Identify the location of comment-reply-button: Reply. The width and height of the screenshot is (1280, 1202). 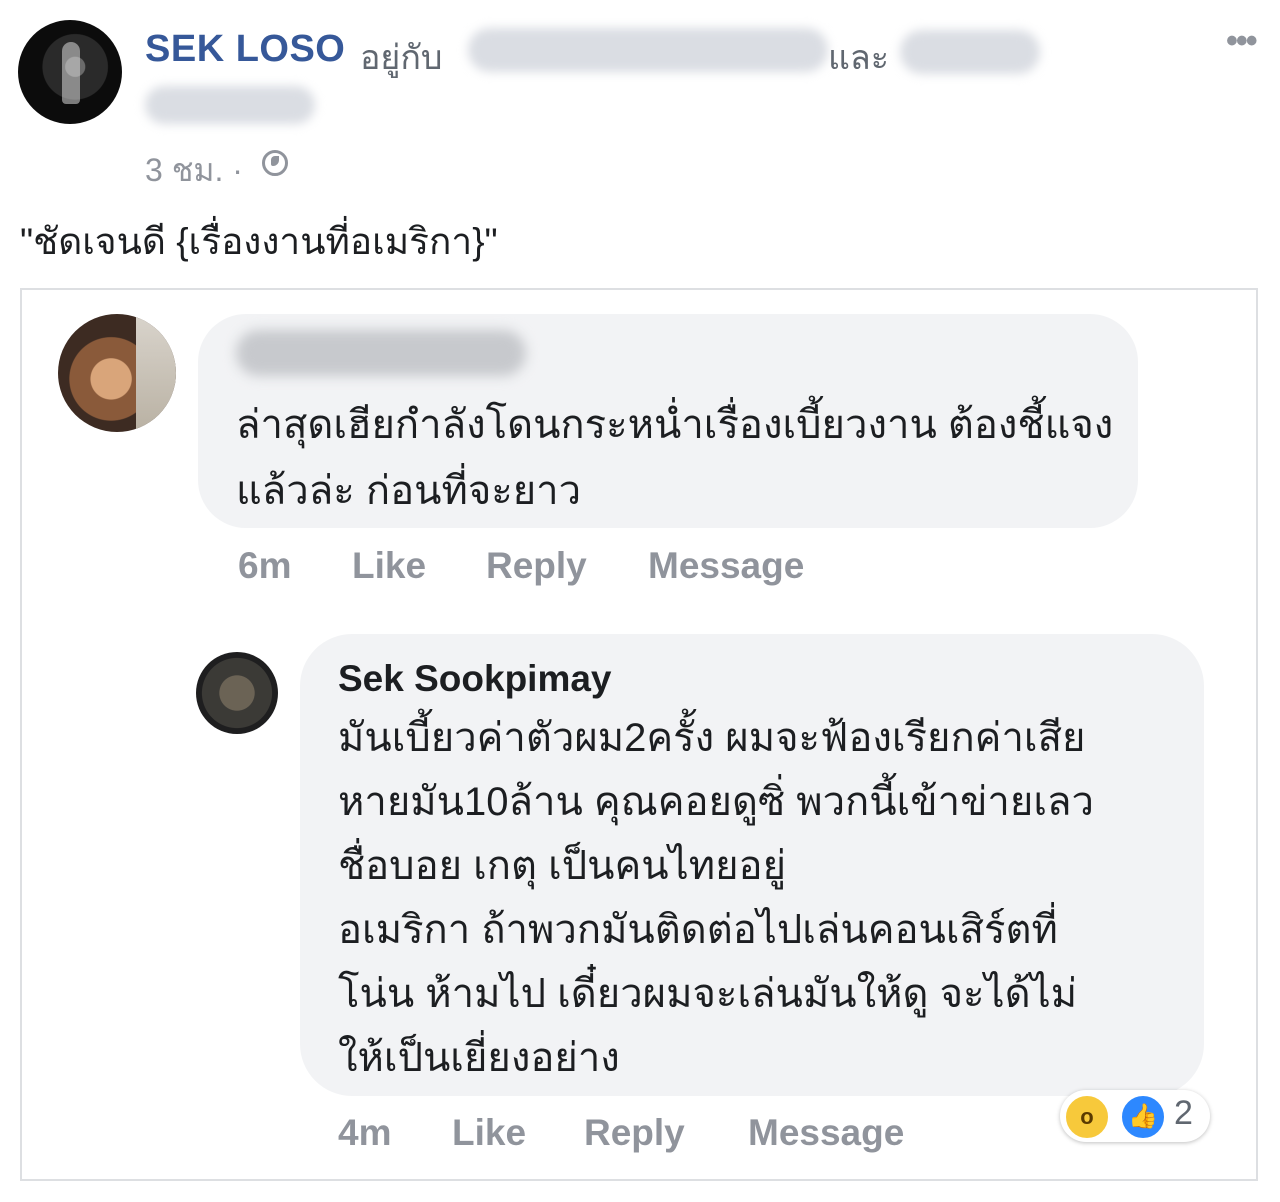
(536, 566).